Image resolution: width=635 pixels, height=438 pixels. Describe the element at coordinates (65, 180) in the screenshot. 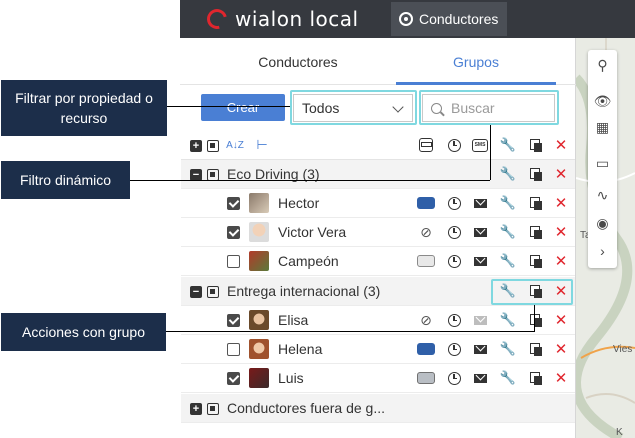

I see `callout-dynamic: Filtro dinámico` at that location.